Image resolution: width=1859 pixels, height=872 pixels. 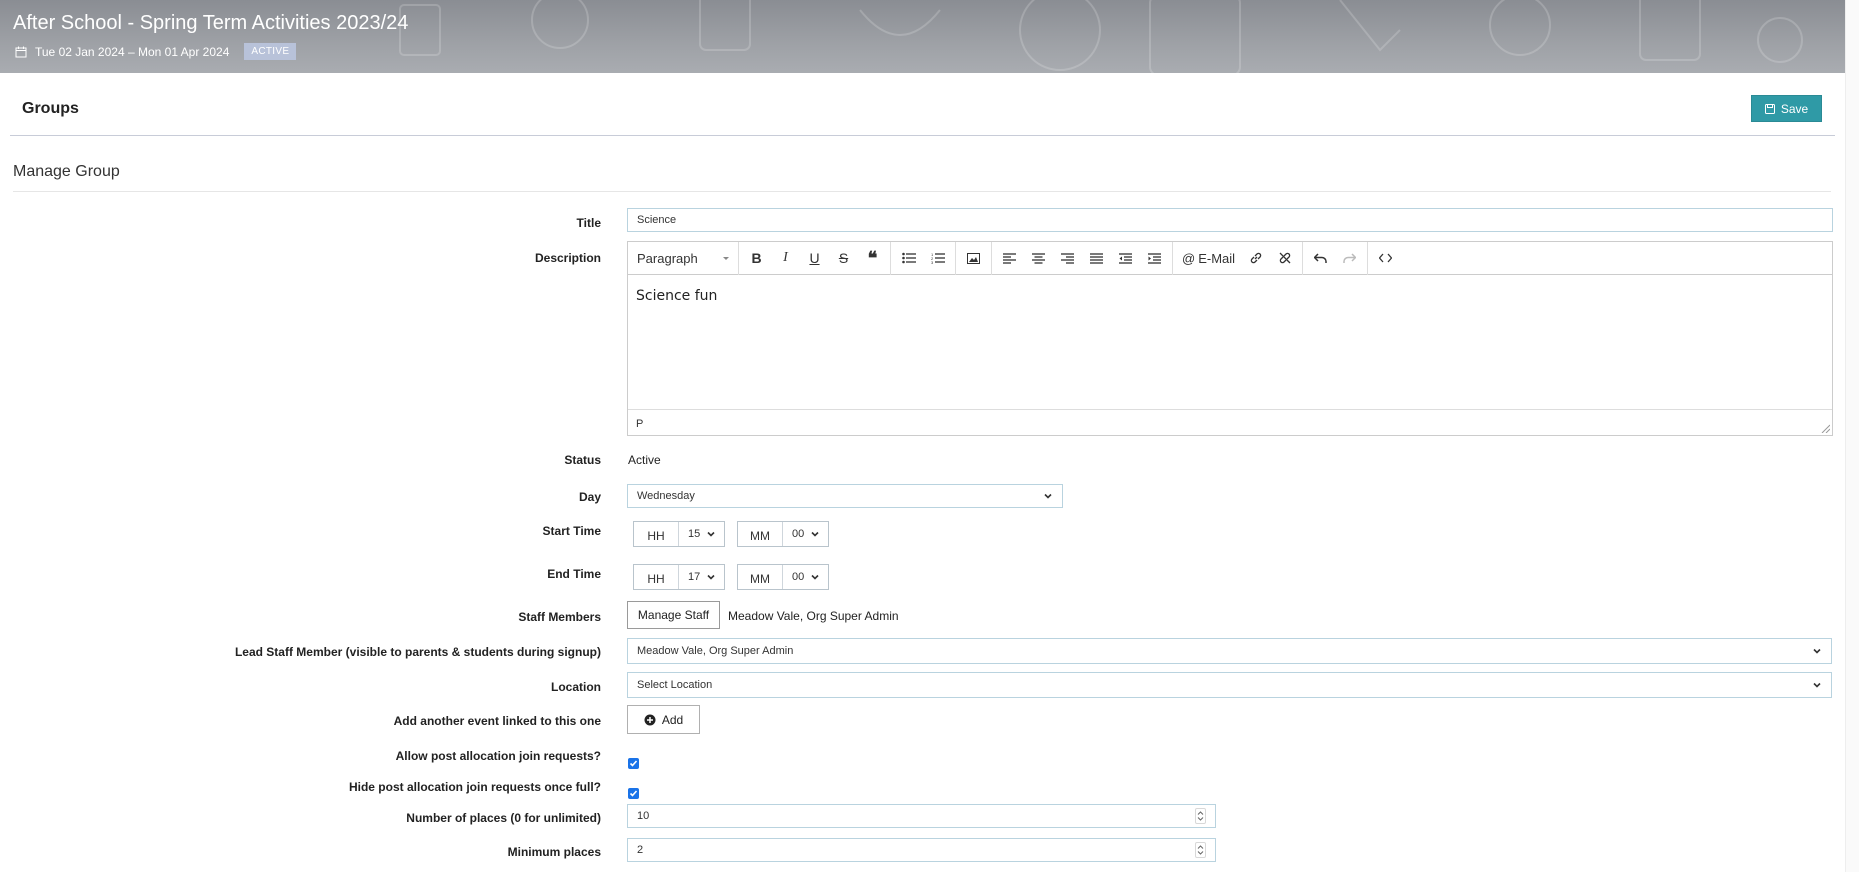 I want to click on source-code-icon, so click(x=1385, y=258).